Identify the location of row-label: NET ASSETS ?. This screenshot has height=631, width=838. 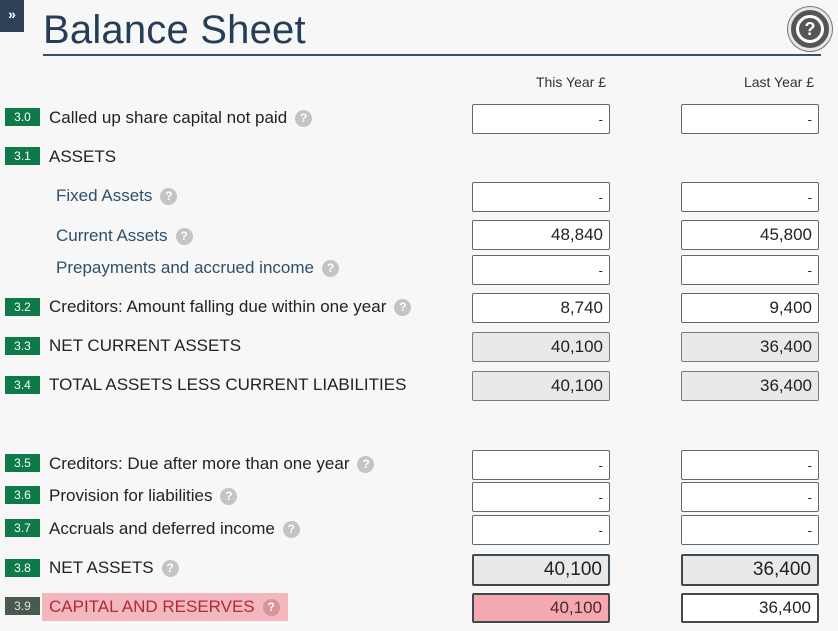
(114, 568).